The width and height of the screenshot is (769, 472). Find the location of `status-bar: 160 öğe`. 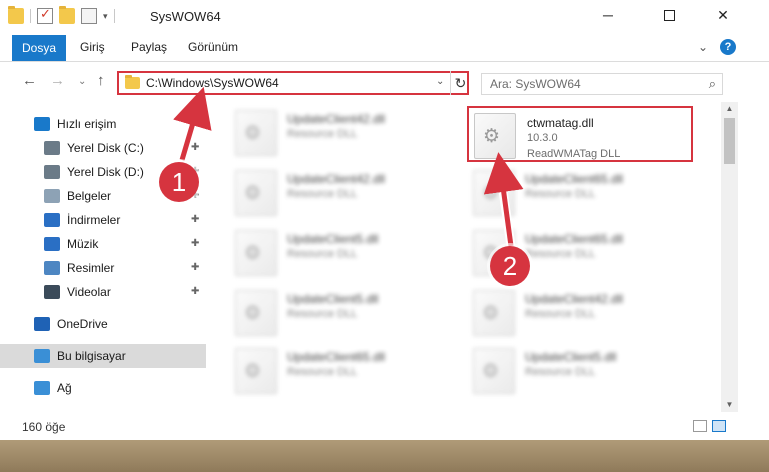

status-bar: 160 öğe is located at coordinates (384, 426).